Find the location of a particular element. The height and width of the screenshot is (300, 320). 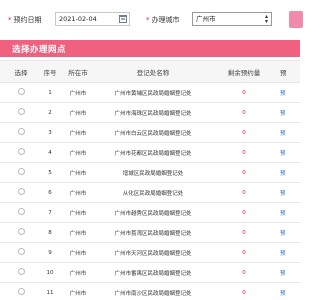

row-name: 从化区民政局婚姻登记处 is located at coordinates (153, 193).